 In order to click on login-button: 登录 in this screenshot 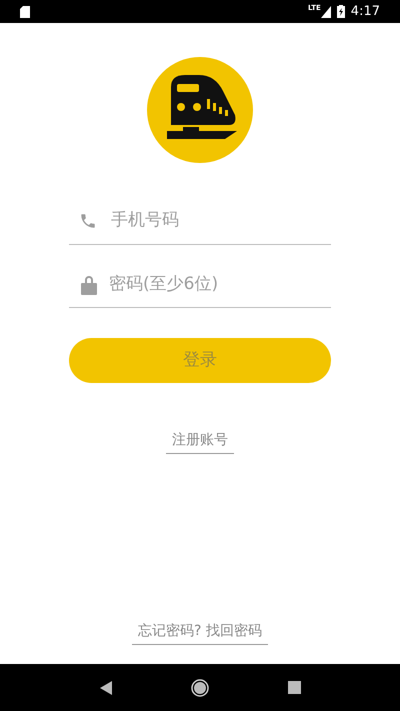, I will do `click(200, 360)`.